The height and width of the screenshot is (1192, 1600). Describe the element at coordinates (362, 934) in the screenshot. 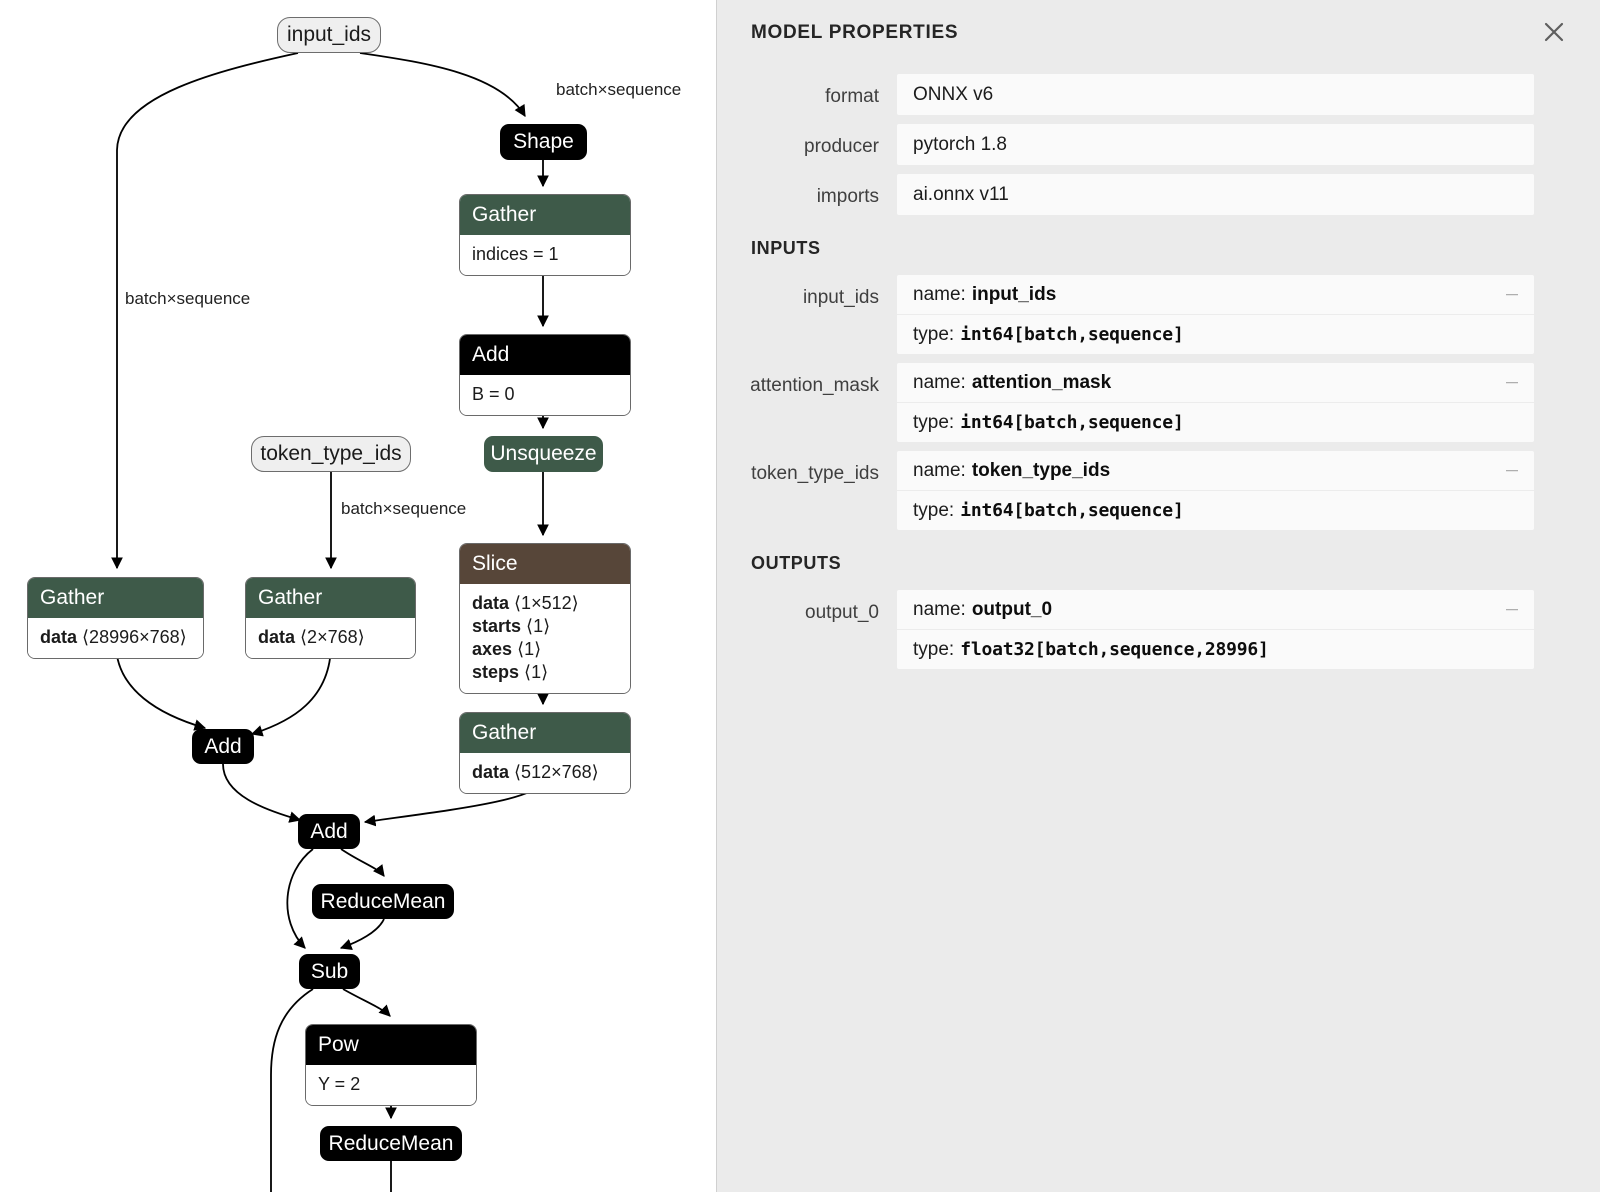

I see `edge-reducemean1-sub` at that location.